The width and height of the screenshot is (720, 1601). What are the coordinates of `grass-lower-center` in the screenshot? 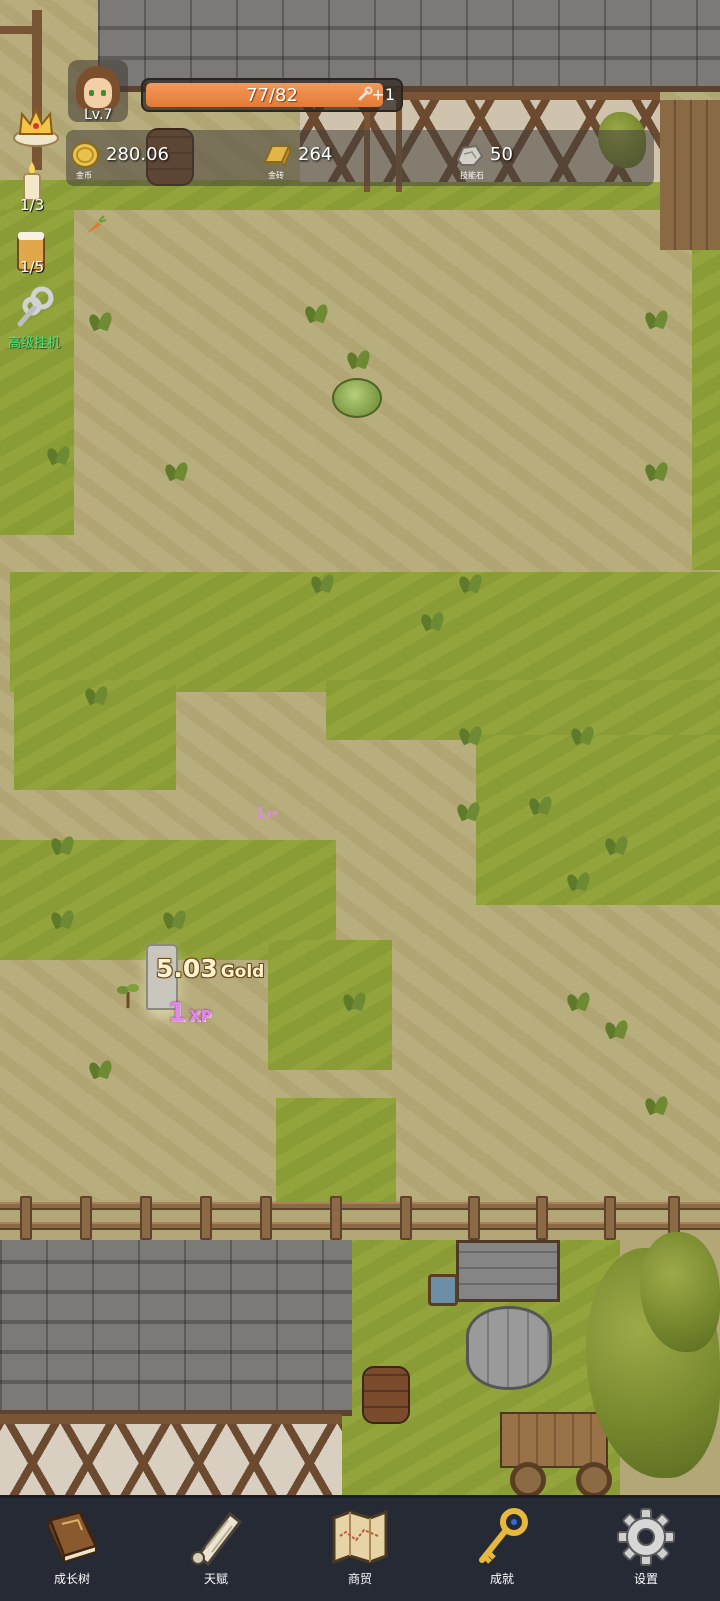 It's located at (330, 1005).